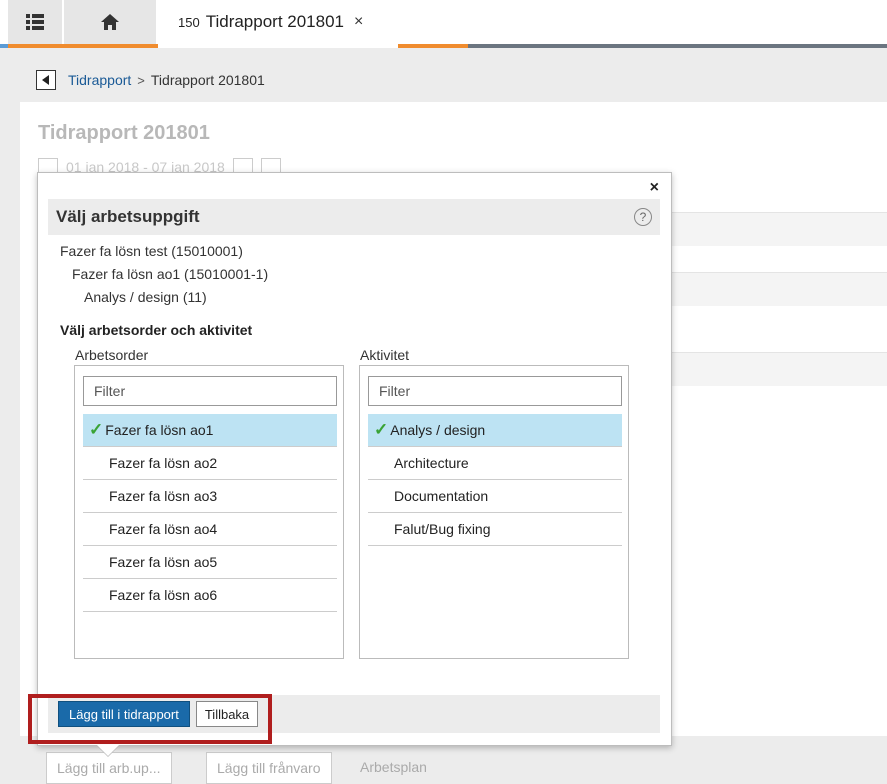 Image resolution: width=887 pixels, height=784 pixels. I want to click on work-order-item-label: Fazer fa lösn ao1, so click(159, 430).